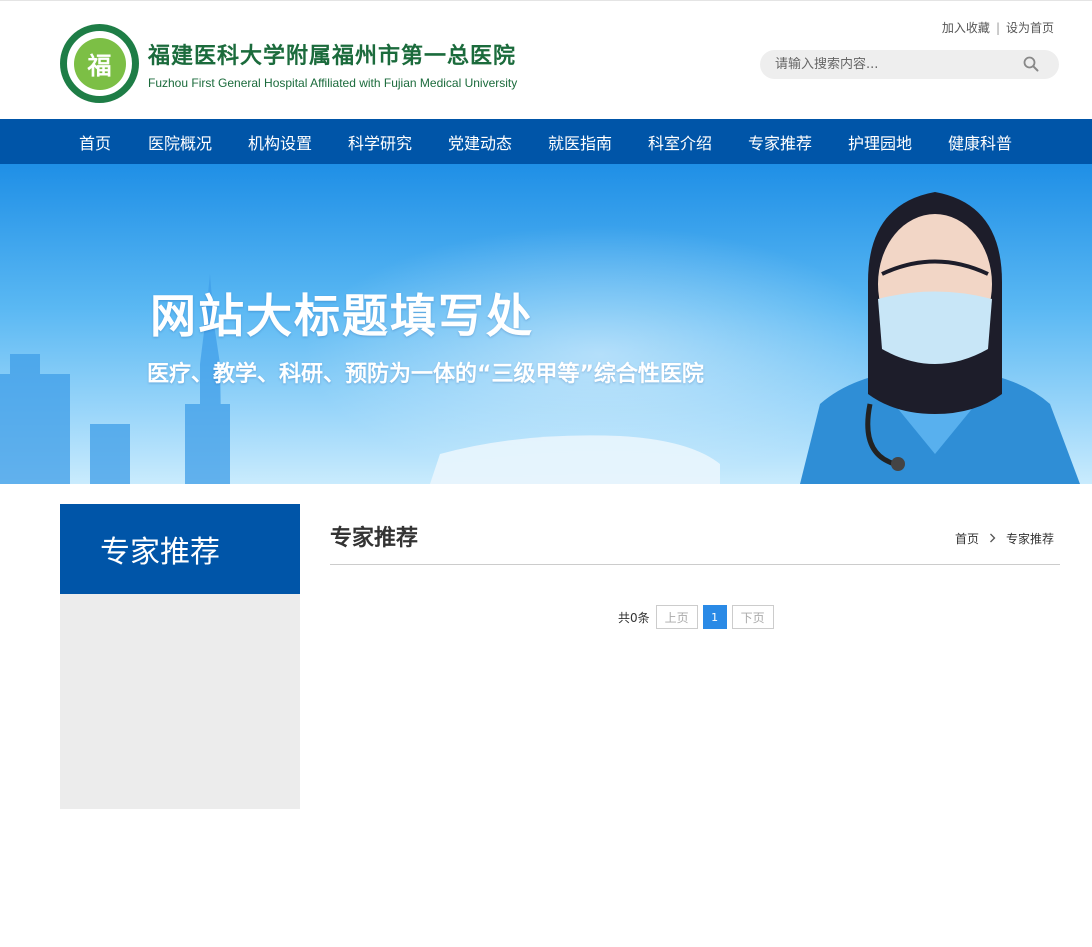 This screenshot has width=1092, height=947. Describe the element at coordinates (1029, 539) in the screenshot. I see `breadcrumb-current: 专家推荐` at that location.